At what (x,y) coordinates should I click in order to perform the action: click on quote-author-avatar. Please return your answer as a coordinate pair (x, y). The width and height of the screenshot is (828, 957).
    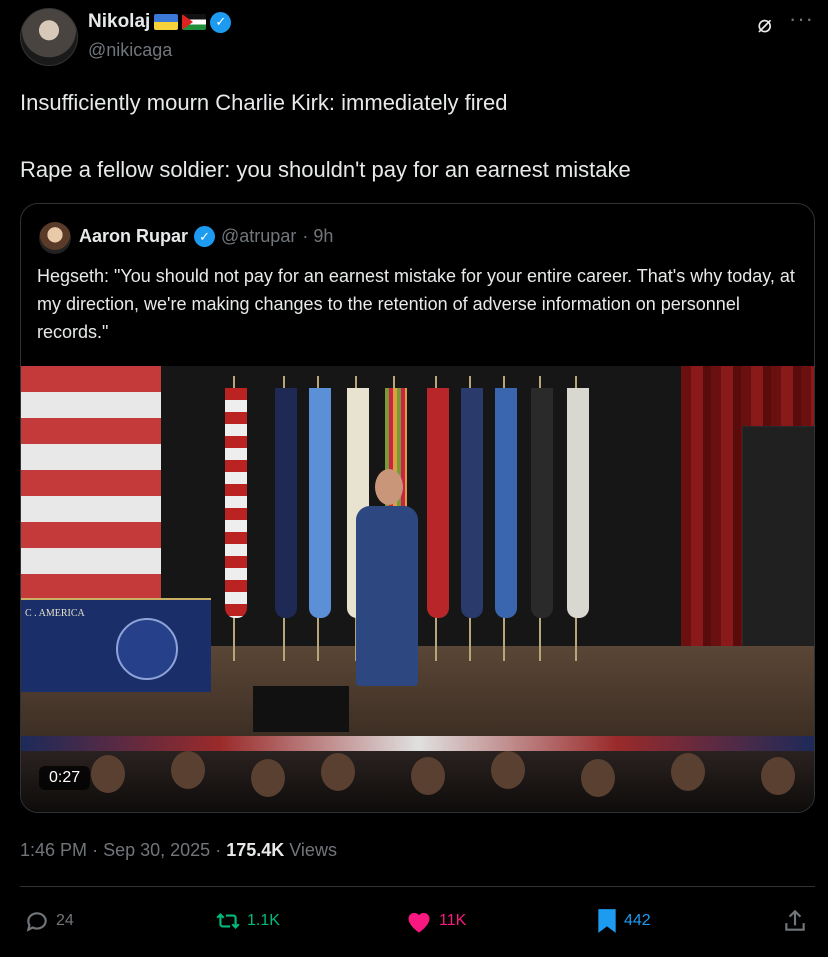
    Looking at the image, I should click on (55, 238).